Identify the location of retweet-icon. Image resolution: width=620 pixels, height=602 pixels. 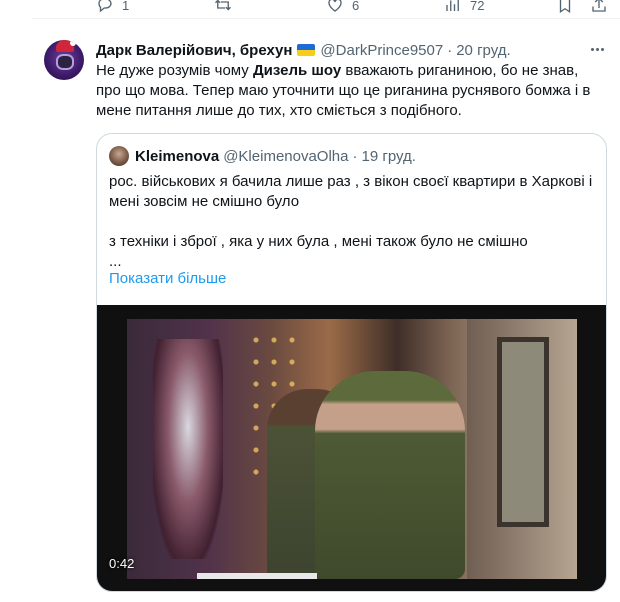
(223, 5).